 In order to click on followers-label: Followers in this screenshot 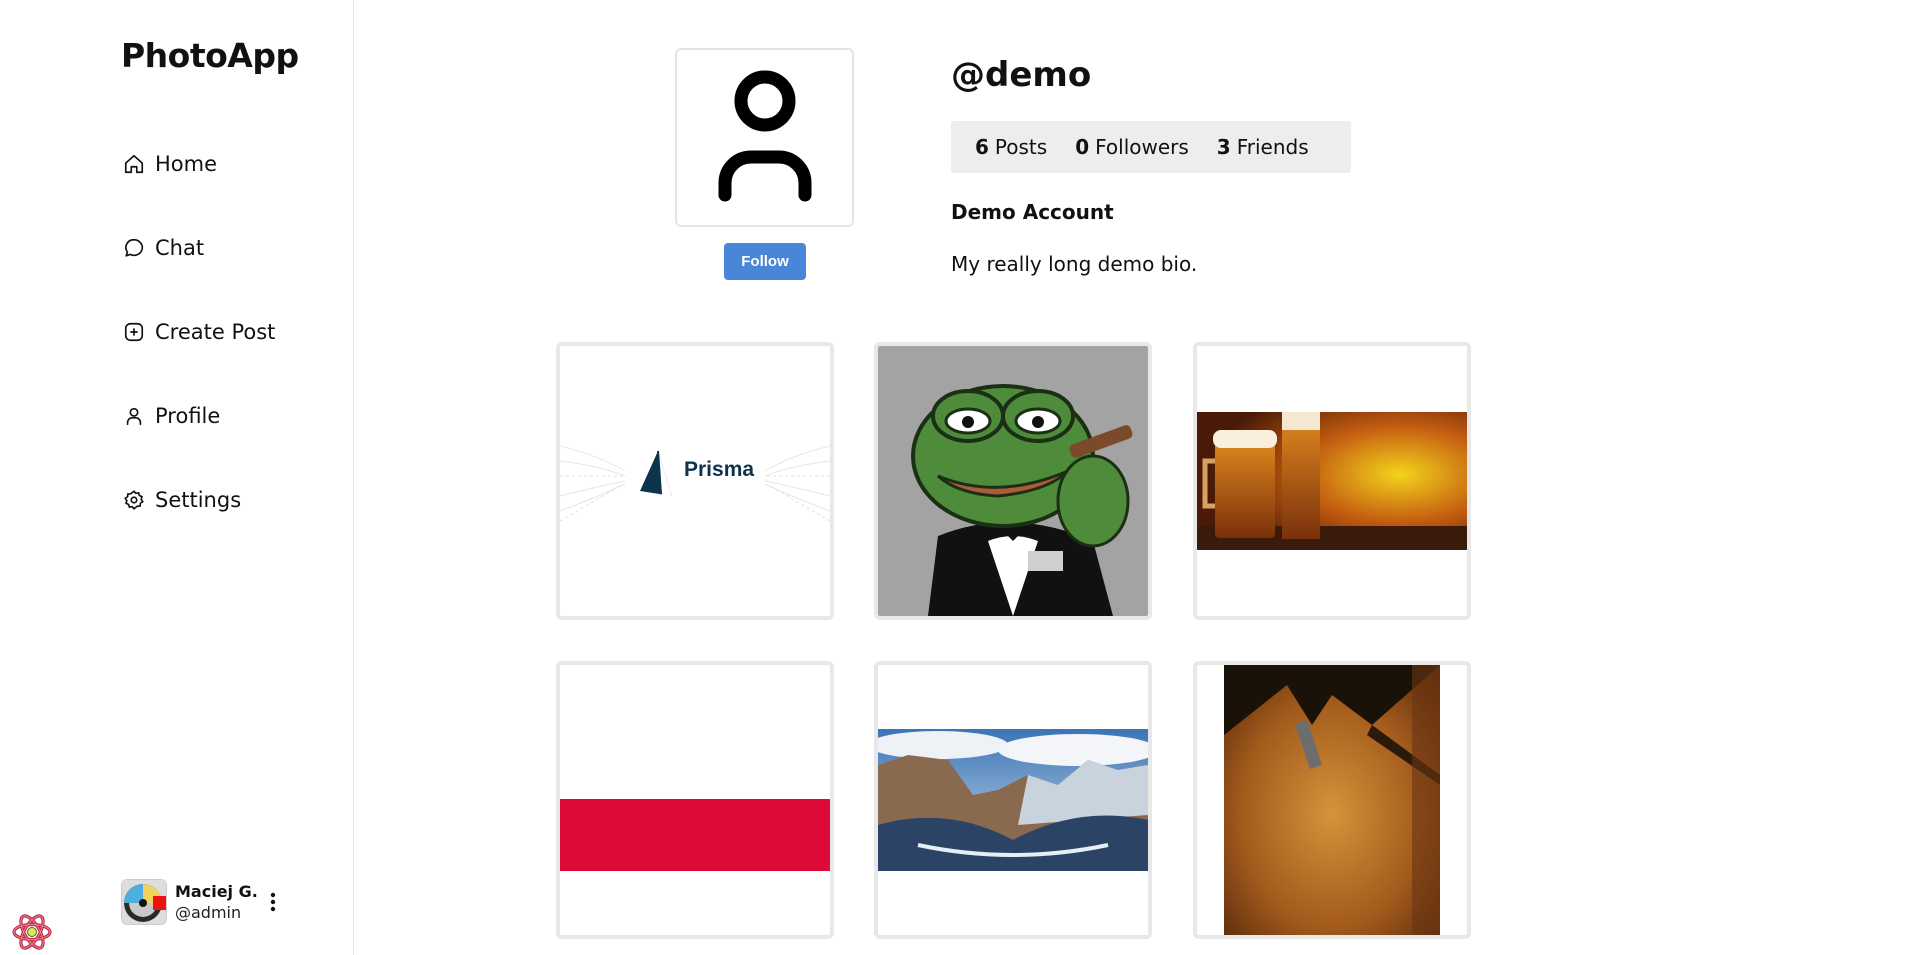, I will do `click(1142, 147)`.